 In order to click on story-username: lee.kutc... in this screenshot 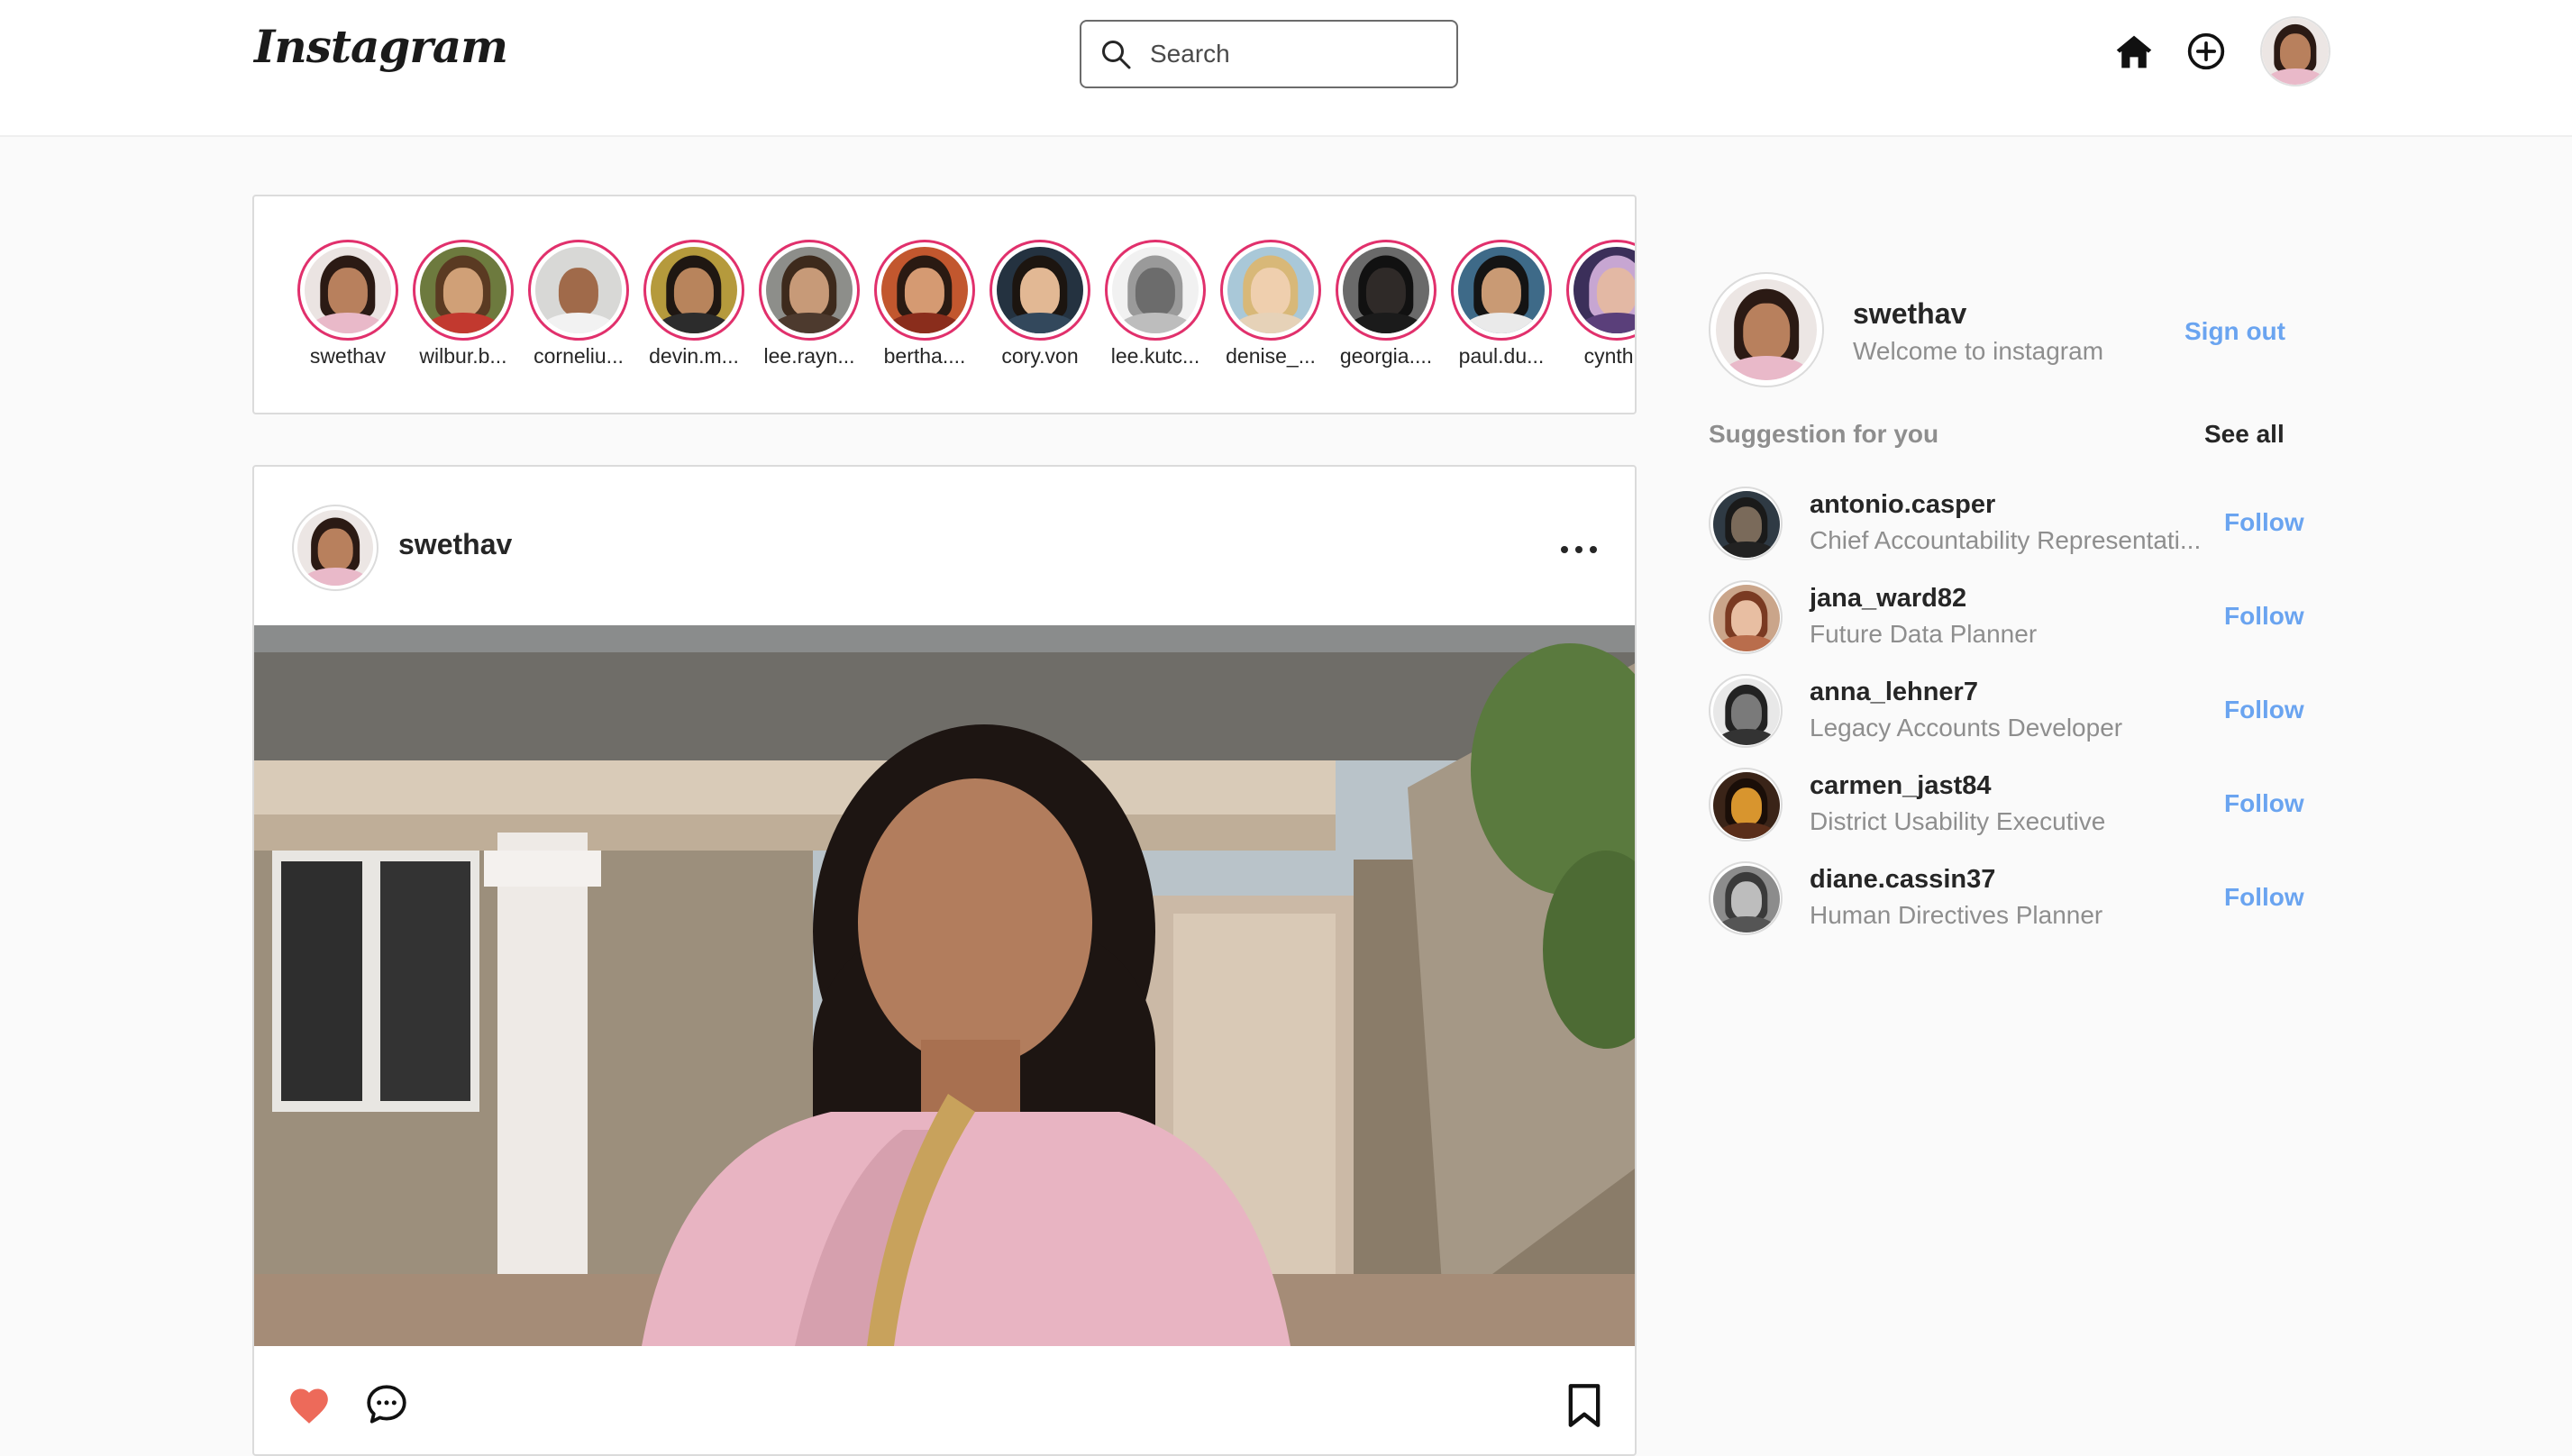, I will do `click(1155, 356)`.